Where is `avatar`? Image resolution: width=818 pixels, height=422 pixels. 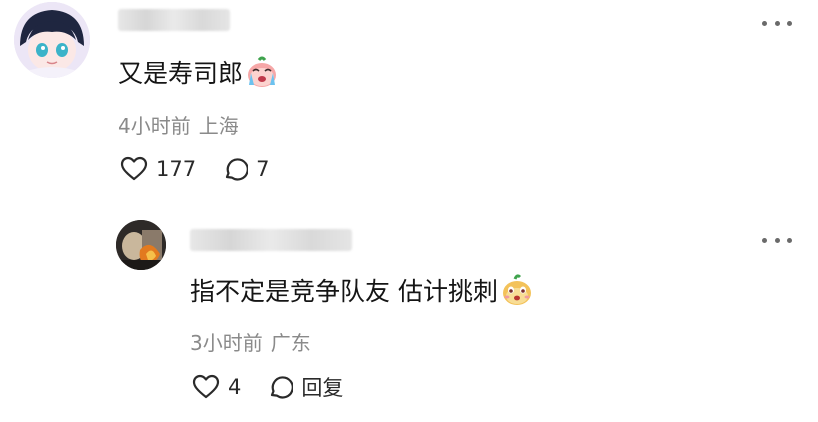 avatar is located at coordinates (52, 40).